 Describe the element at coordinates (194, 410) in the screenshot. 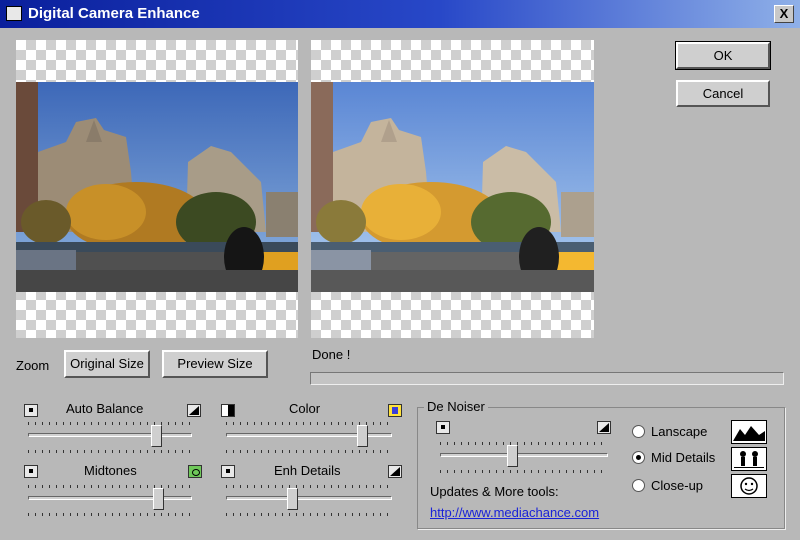

I see `auto-balance-high-icon` at that location.